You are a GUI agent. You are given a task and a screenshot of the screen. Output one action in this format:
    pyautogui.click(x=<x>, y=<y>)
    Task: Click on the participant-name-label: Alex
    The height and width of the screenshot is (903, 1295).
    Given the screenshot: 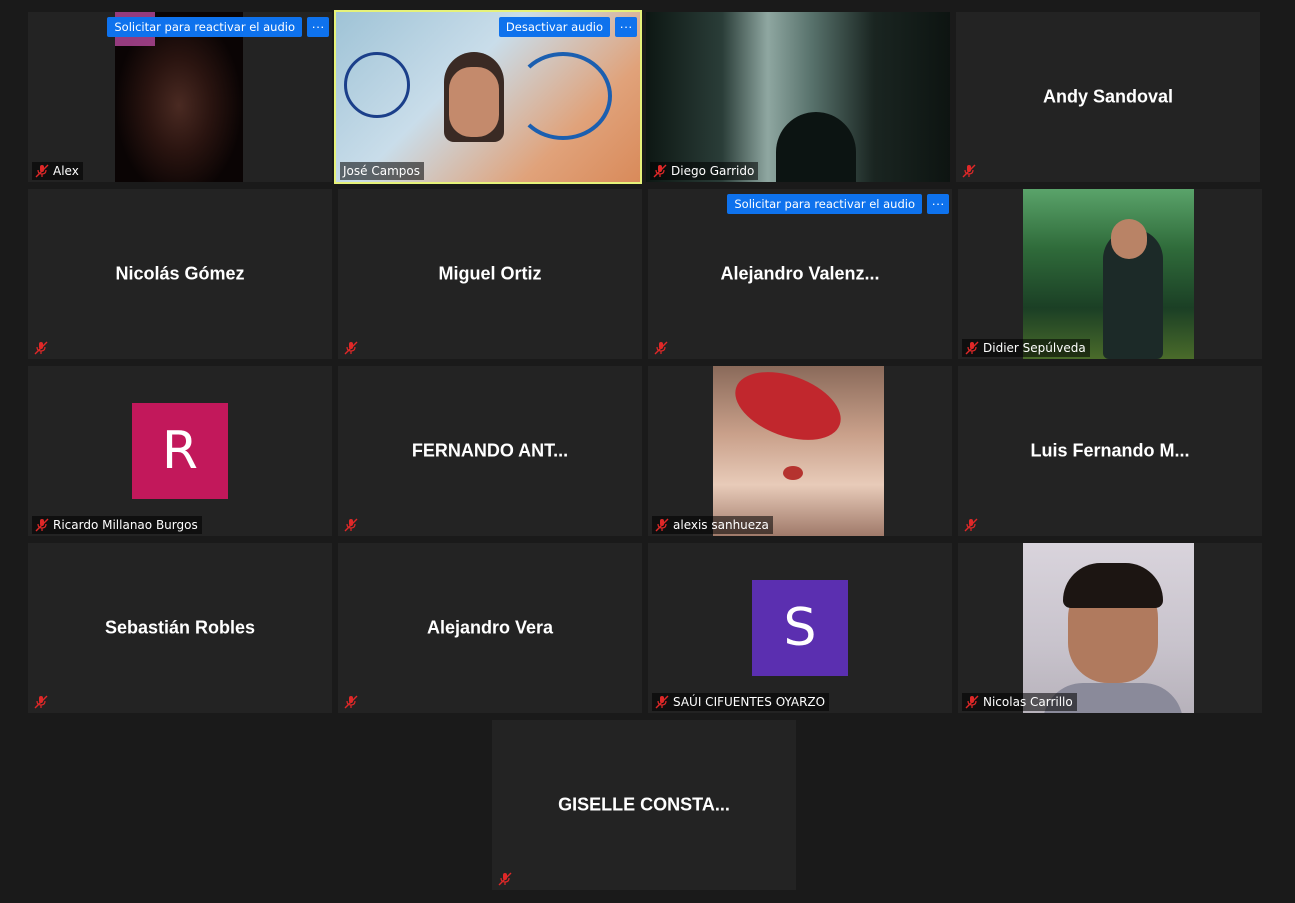 What is the action you would take?
    pyautogui.click(x=57, y=171)
    